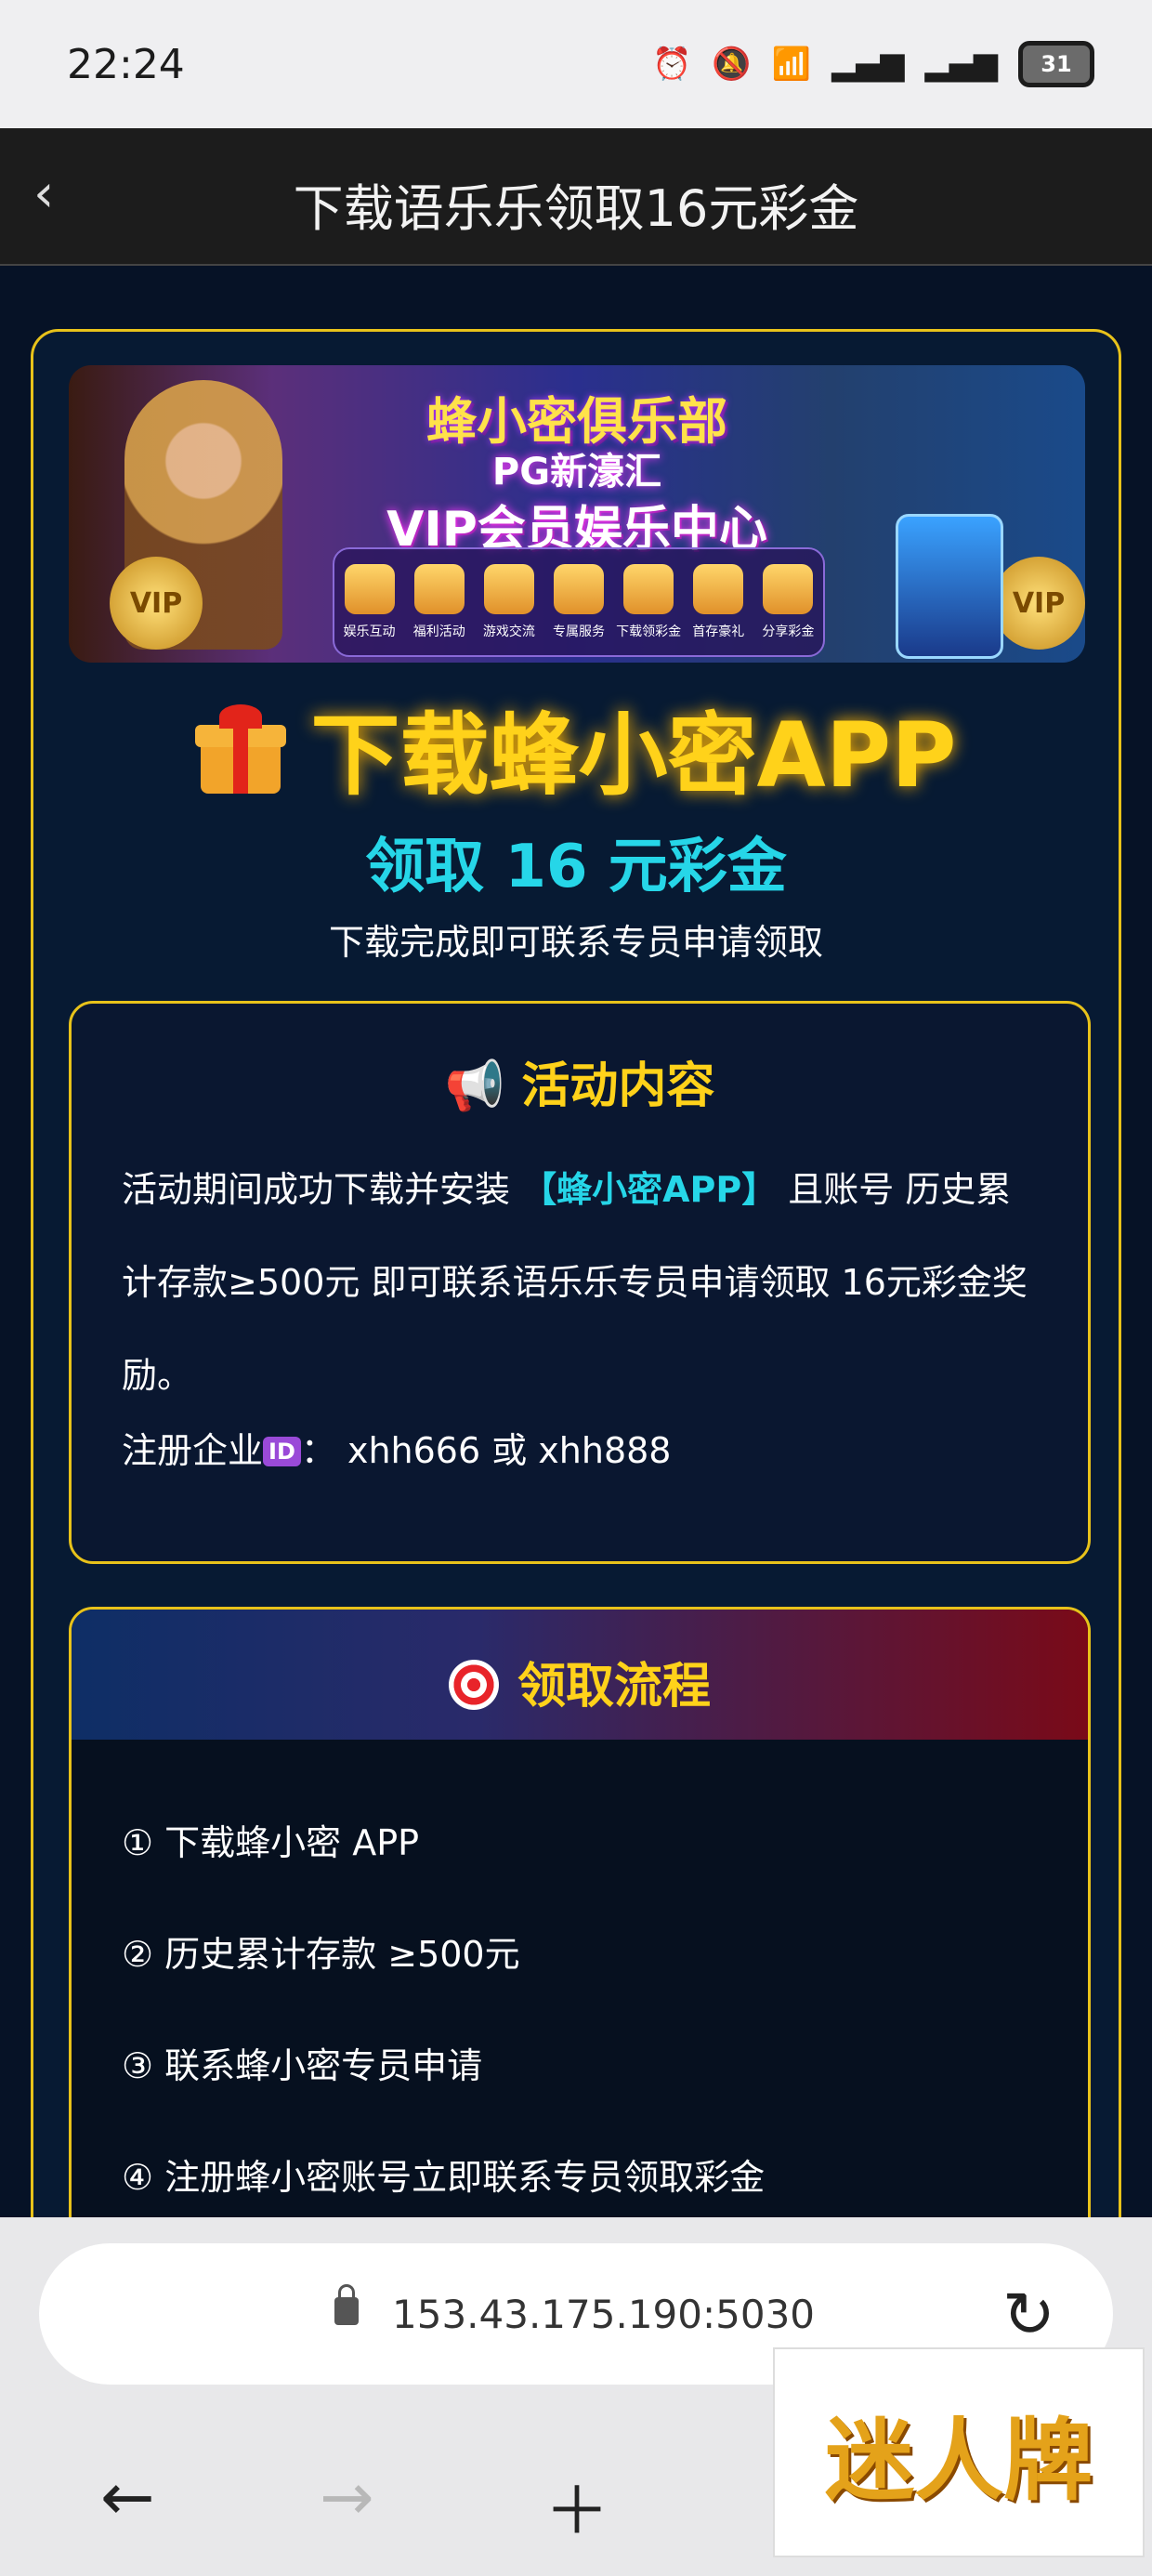 Image resolution: width=1152 pixels, height=2576 pixels. I want to click on banner-menu-item: 首存豪礼, so click(718, 602).